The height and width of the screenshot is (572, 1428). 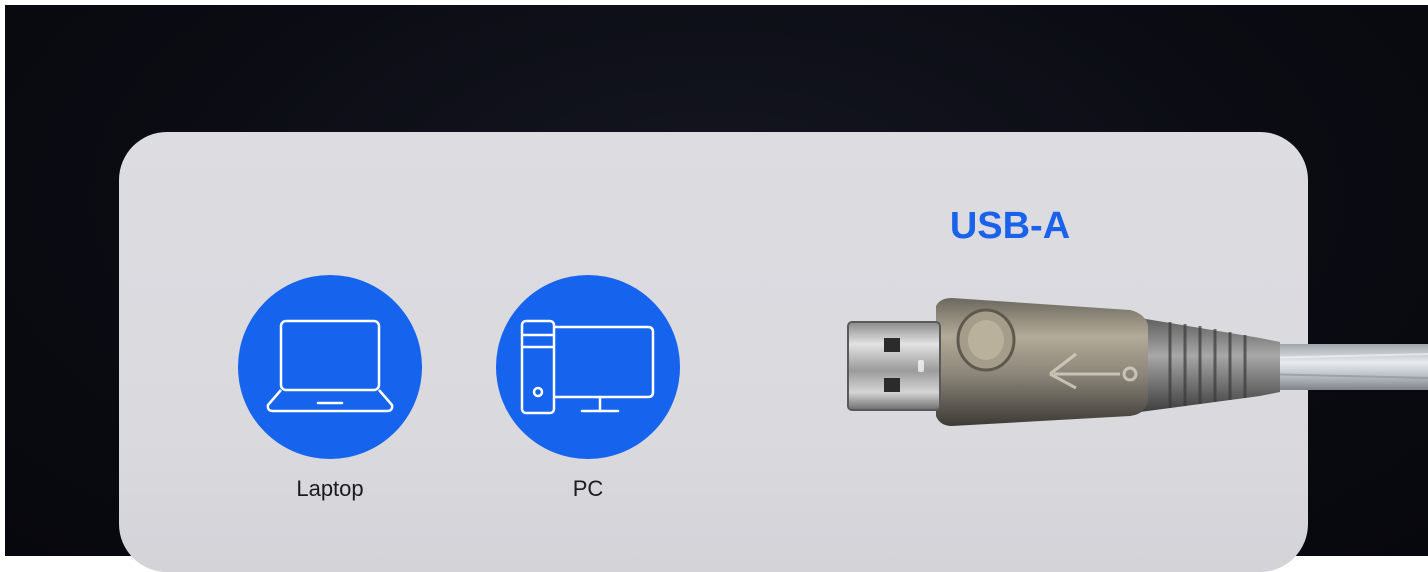 I want to click on connector-title: USB-A, so click(x=1010, y=226).